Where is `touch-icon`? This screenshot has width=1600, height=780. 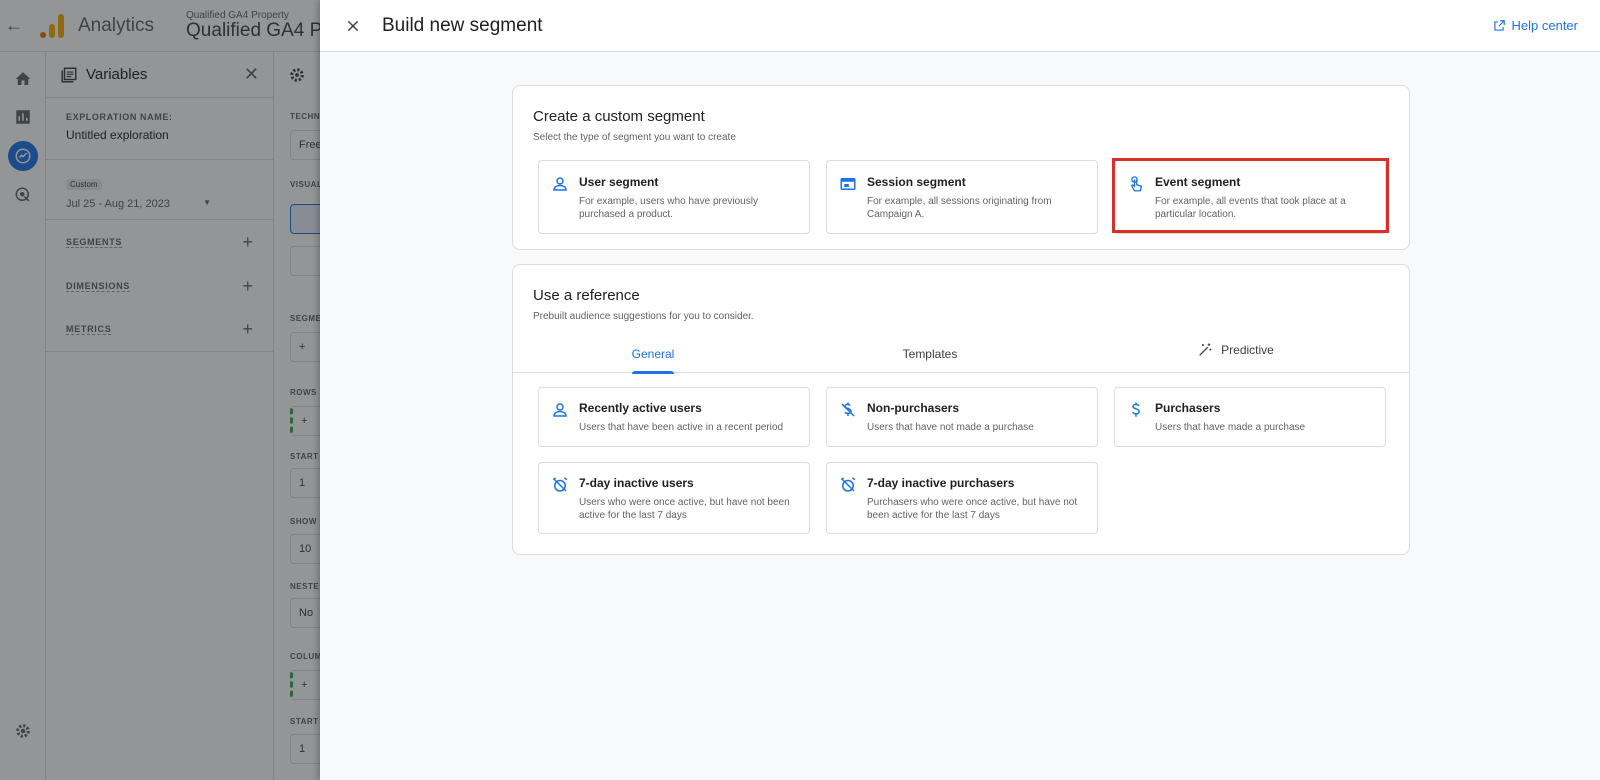
touch-icon is located at coordinates (1137, 184).